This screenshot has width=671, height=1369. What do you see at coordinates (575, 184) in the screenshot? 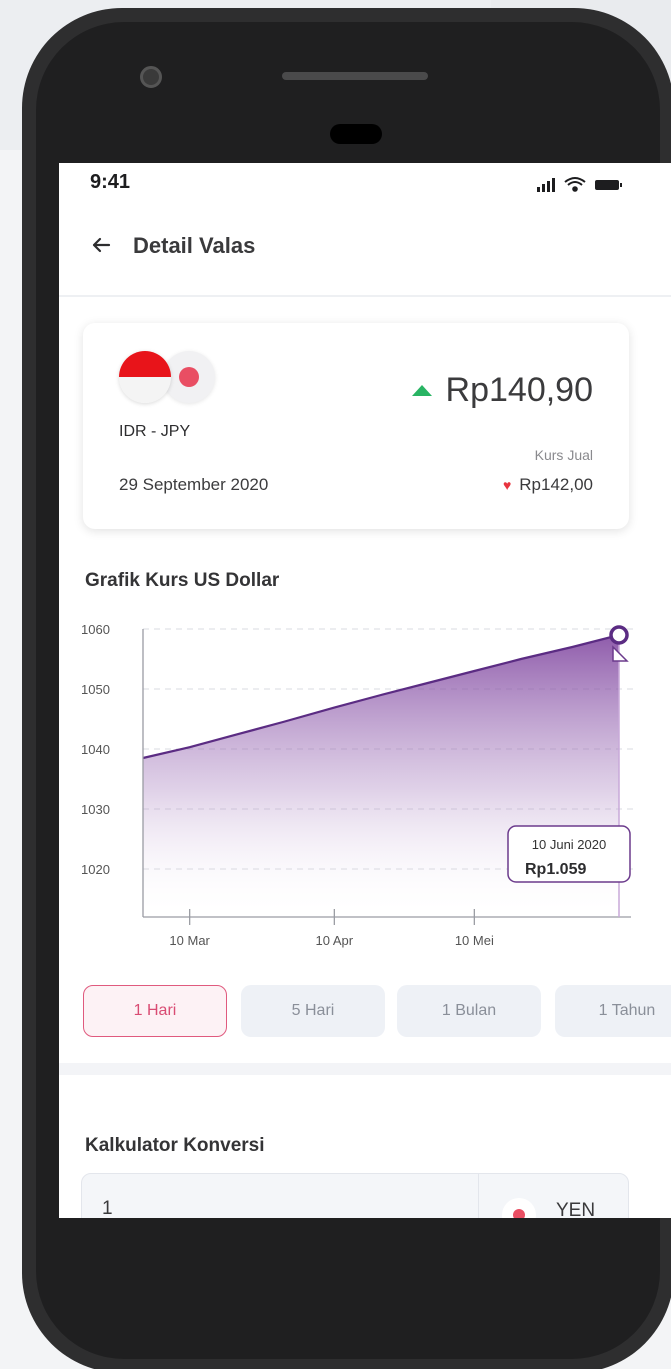
I see `wifi-icon` at bounding box center [575, 184].